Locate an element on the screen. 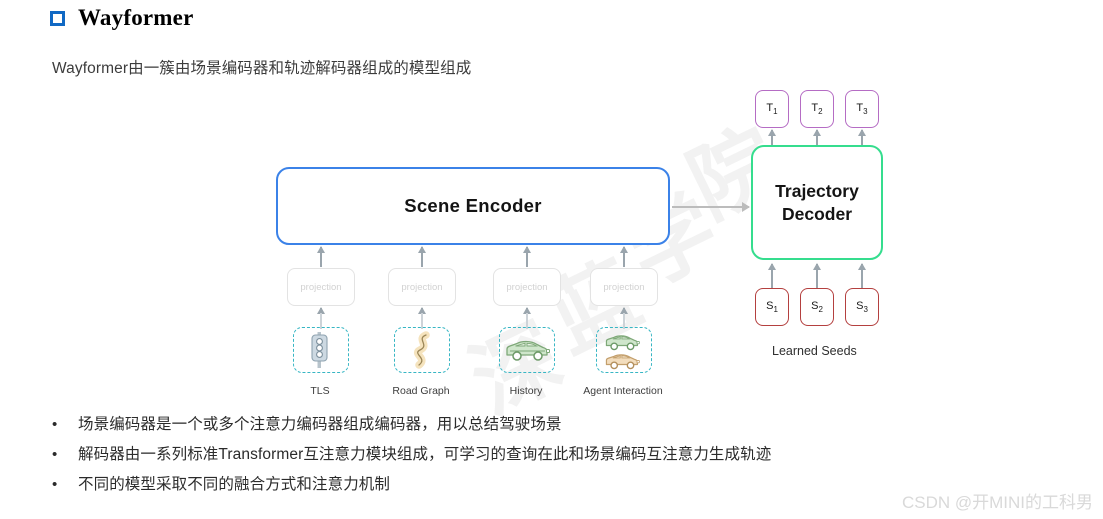 The width and height of the screenshot is (1103, 519). projection-box-road-graph: projection is located at coordinates (422, 287).